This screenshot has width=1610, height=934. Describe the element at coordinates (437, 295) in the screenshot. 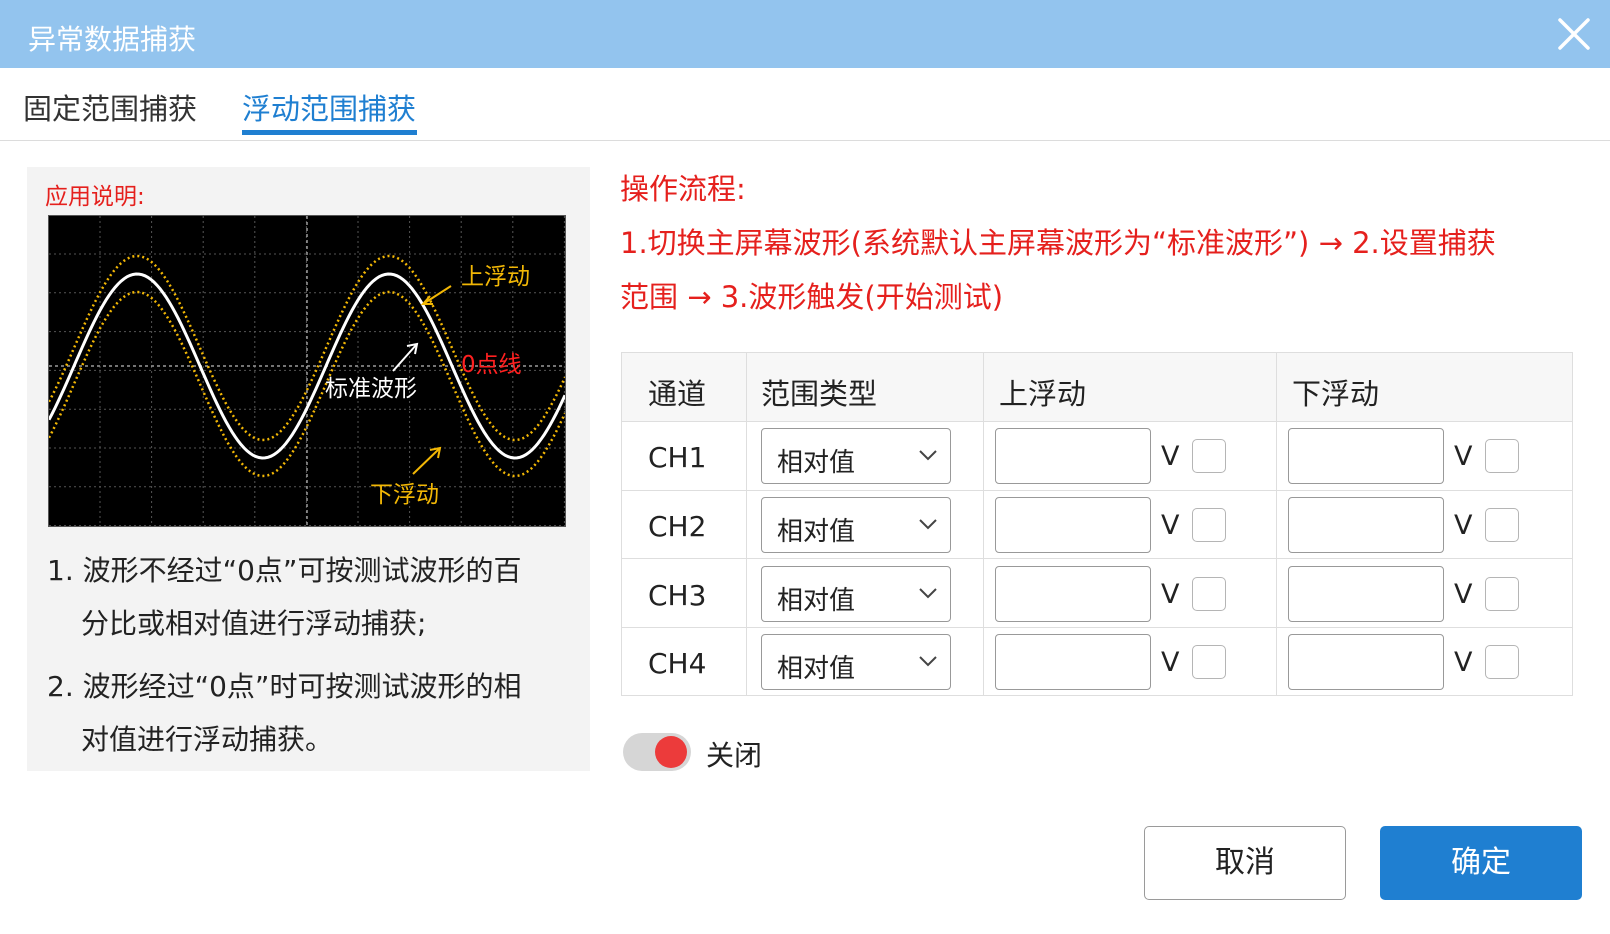

I see `upper-arrow` at that location.